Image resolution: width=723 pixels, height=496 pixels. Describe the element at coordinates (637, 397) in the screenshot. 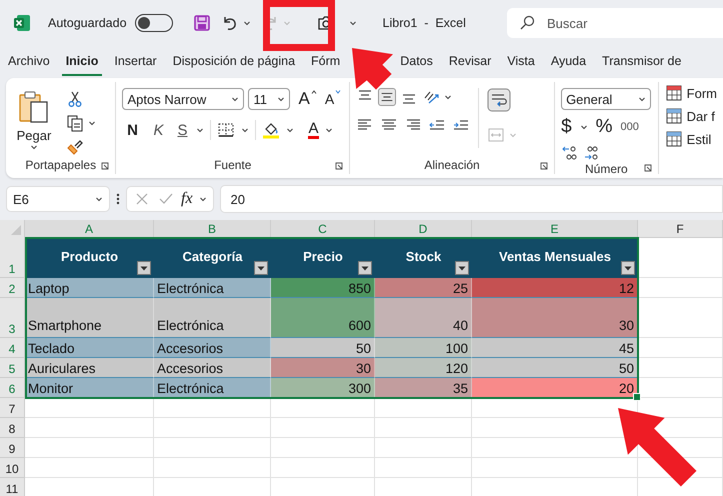

I see `fill-handle` at that location.